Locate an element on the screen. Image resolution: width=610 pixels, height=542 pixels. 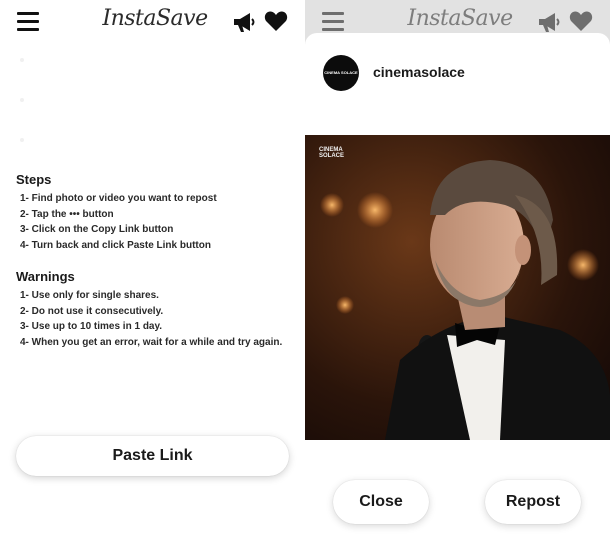
steps-heading: Steps is located at coordinates (34, 179).